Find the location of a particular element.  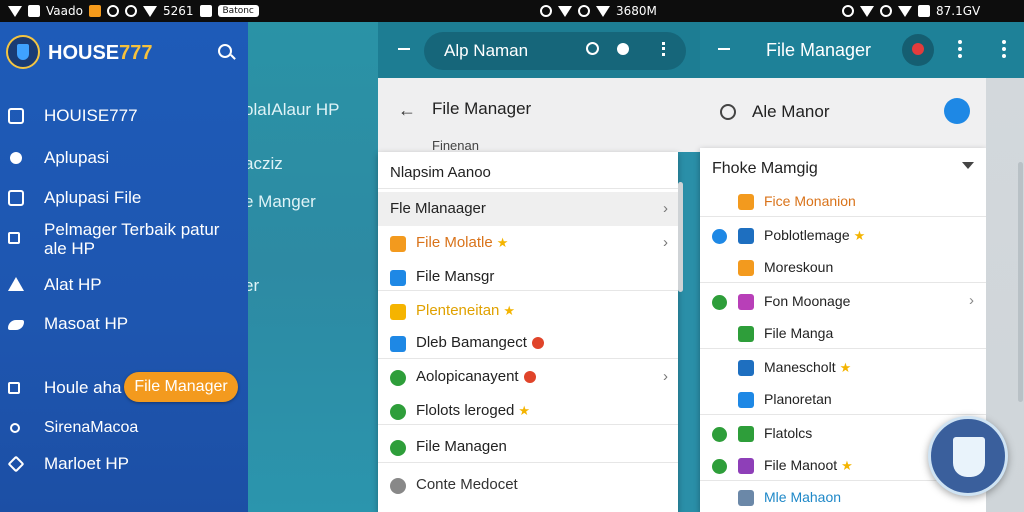

list-item: Manescholt ★ is located at coordinates (843, 368).